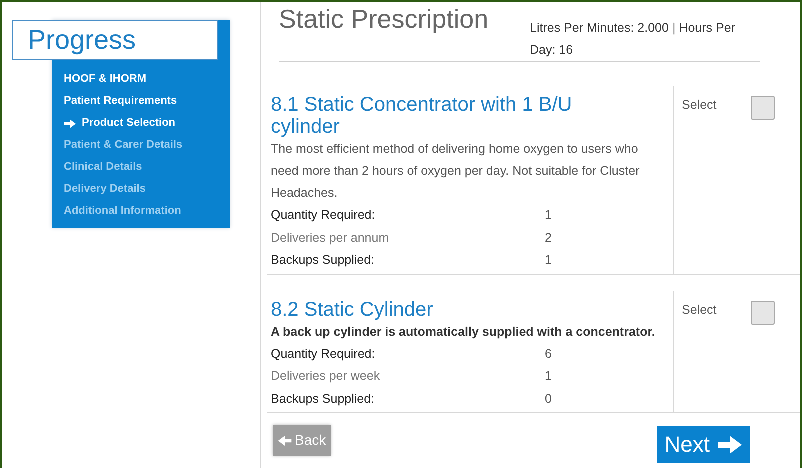  I want to click on product-title: 8.1 Static Concentrator with 1 B/U cylinder, so click(422, 116).